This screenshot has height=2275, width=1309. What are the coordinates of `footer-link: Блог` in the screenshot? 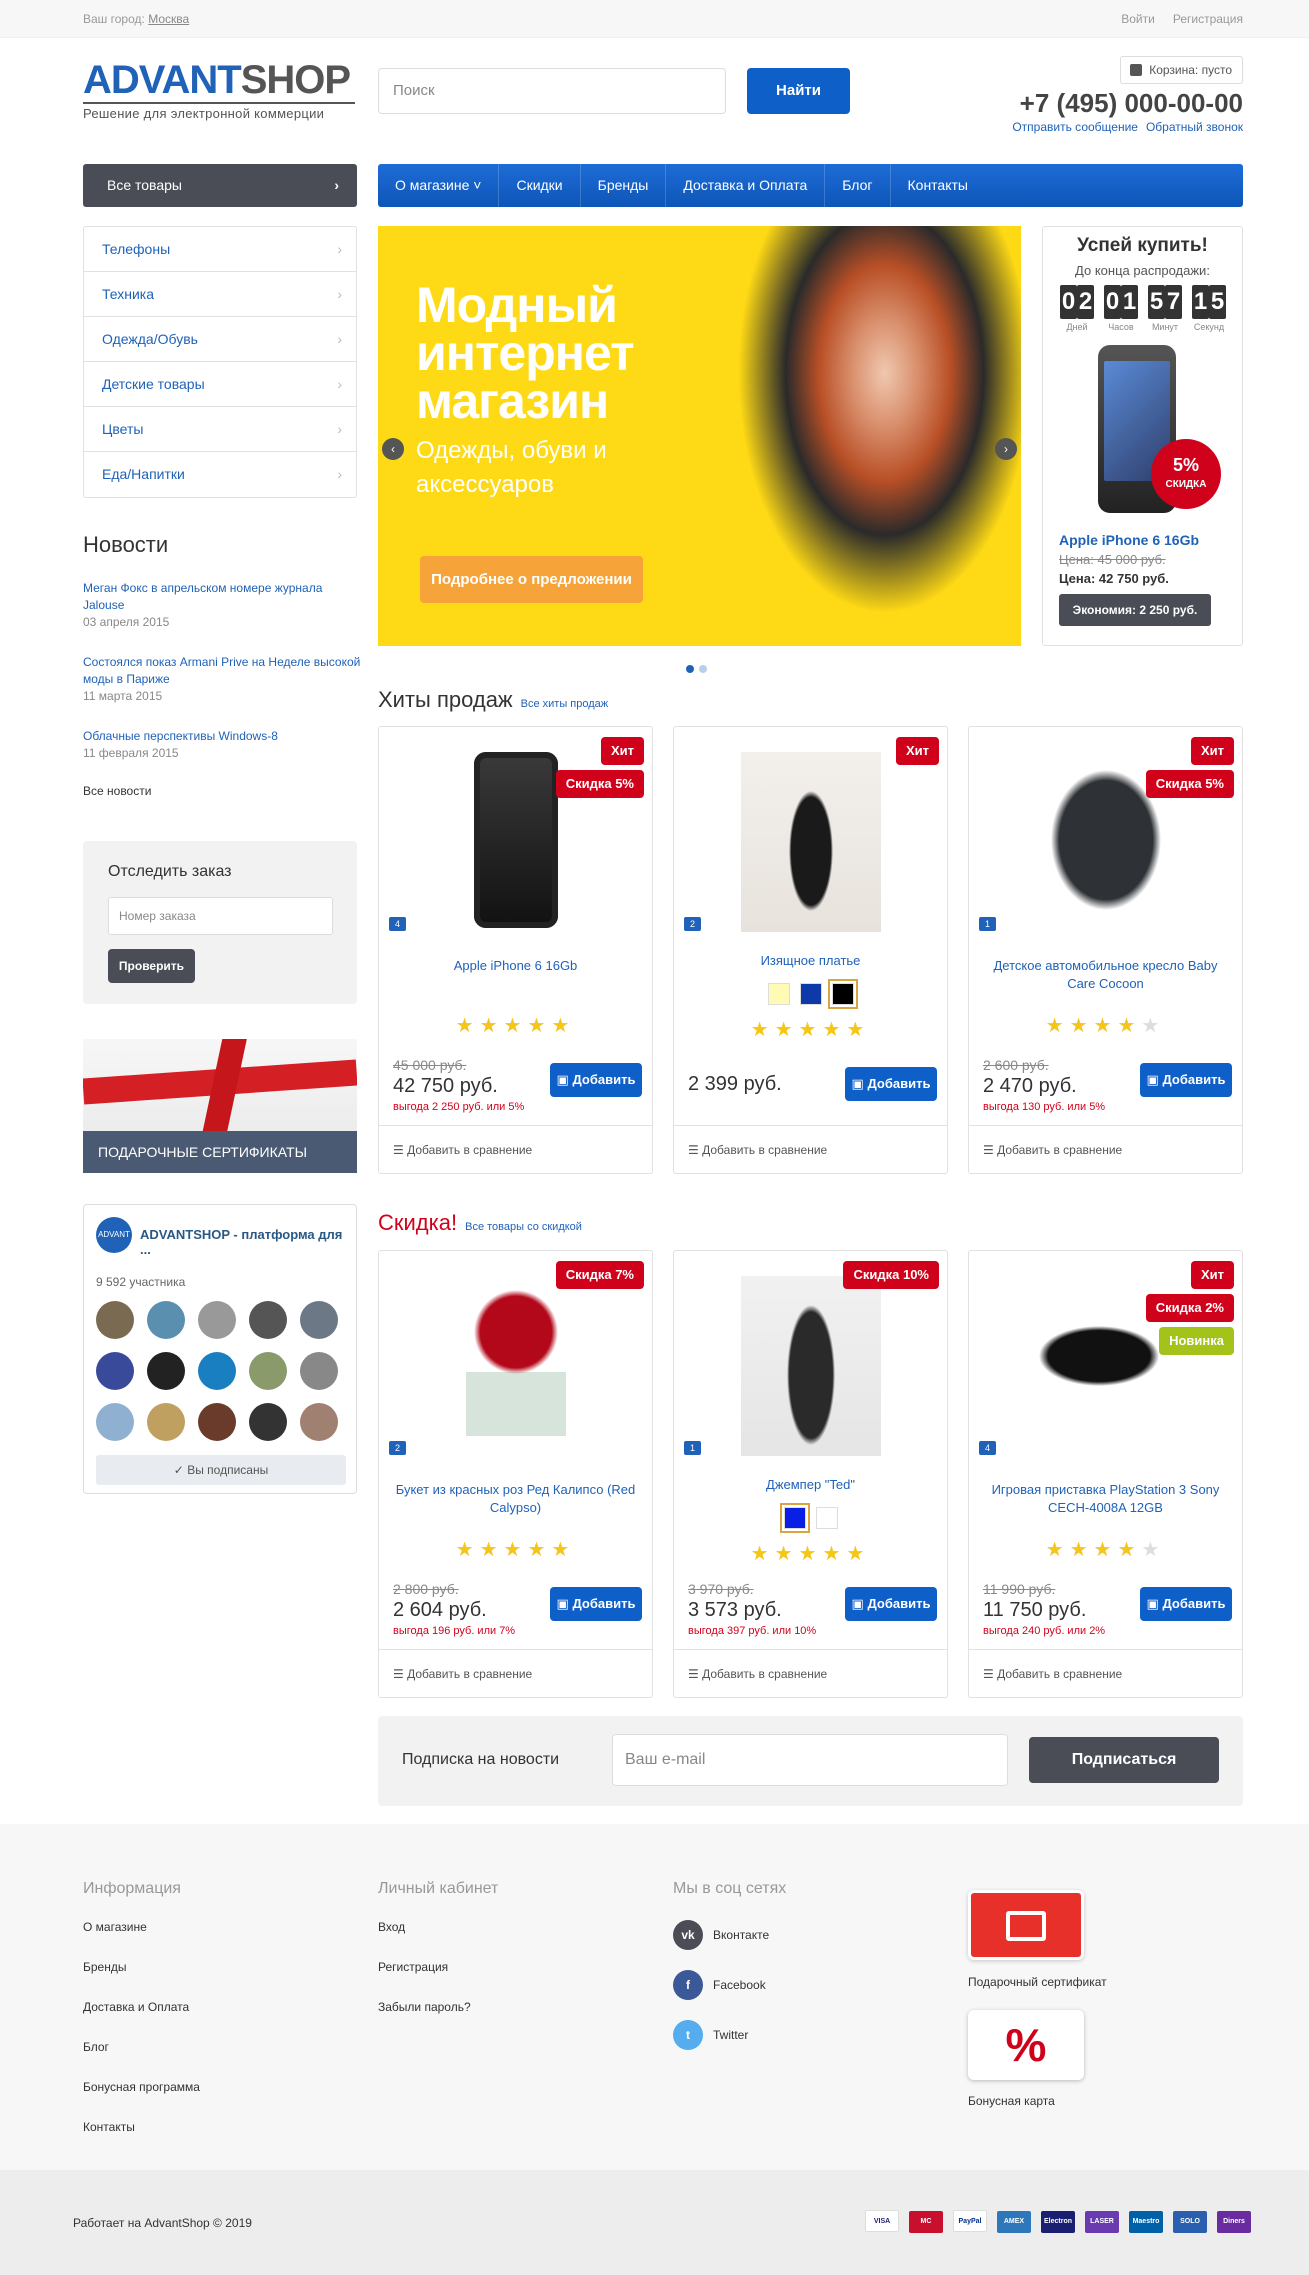 It's located at (141, 2060).